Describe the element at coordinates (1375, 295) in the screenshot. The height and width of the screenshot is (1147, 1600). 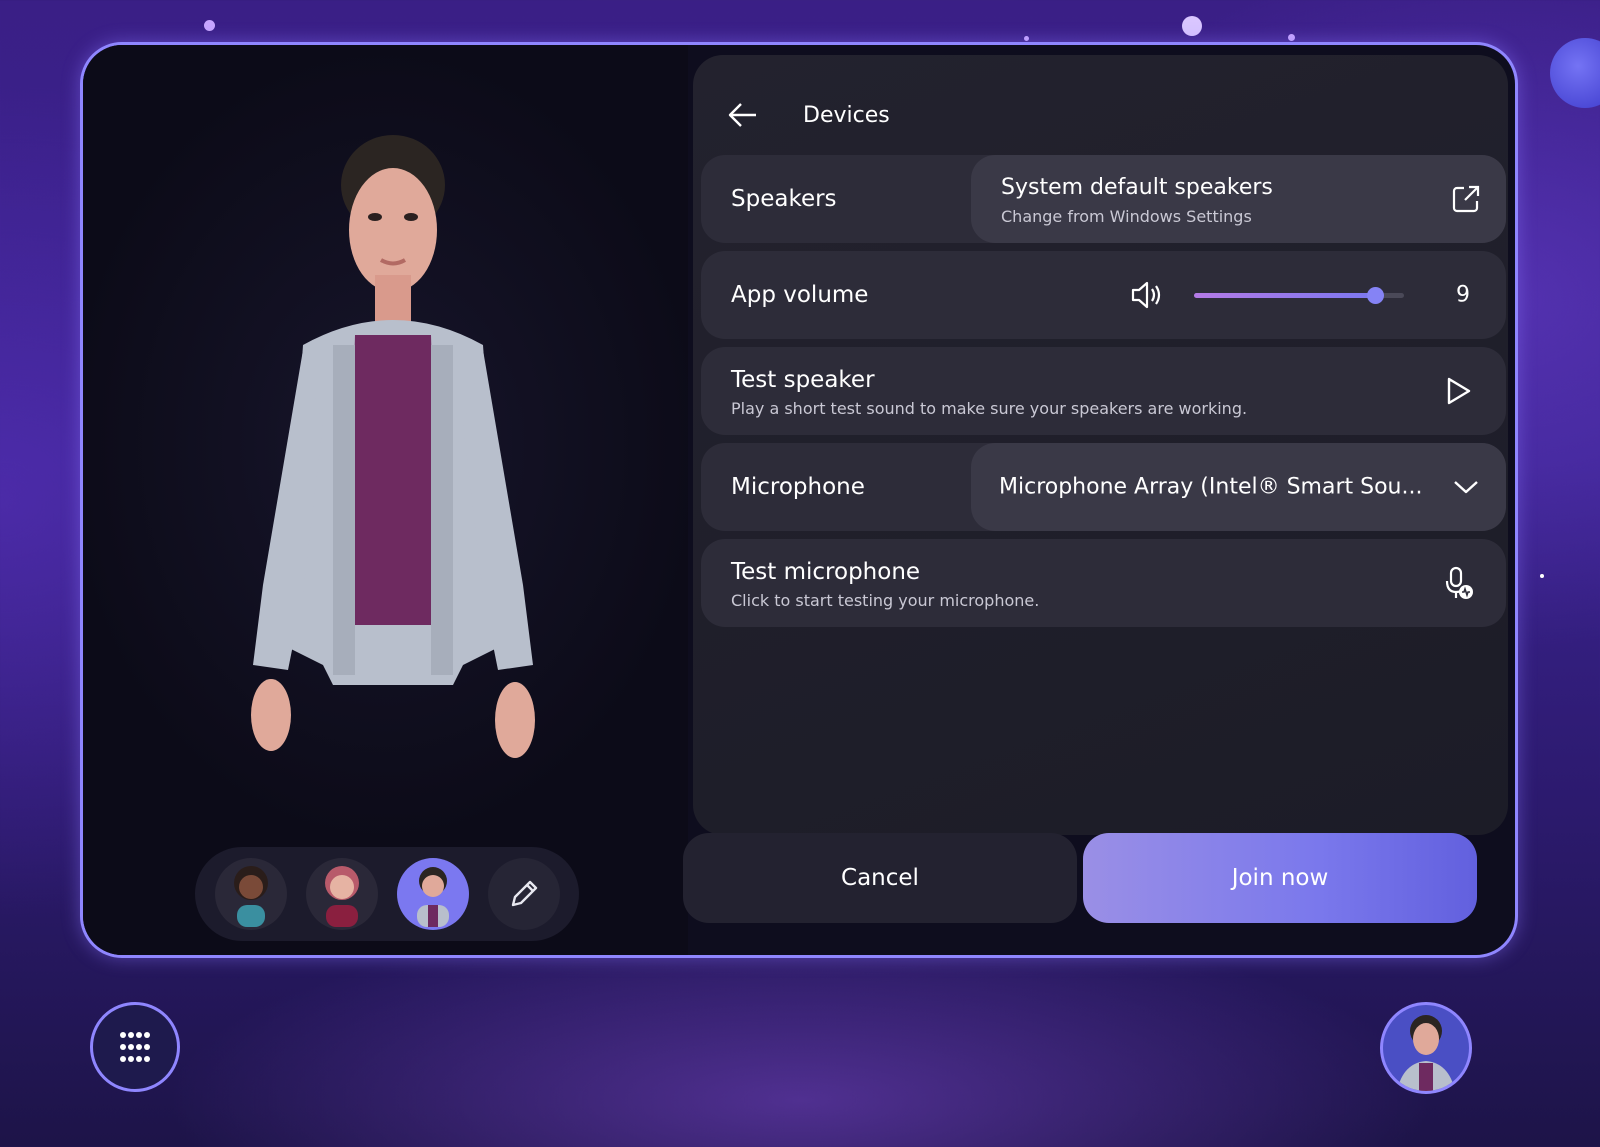
I see `app-volume-slider-thumb` at that location.